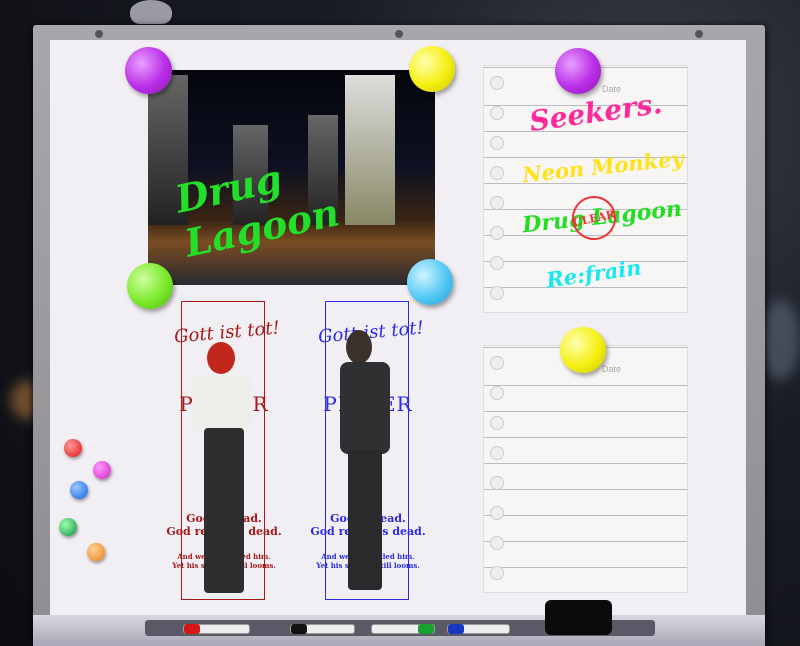 The height and width of the screenshot is (646, 800). Describe the element at coordinates (612, 369) in the screenshot. I see `date-label: Date` at that location.